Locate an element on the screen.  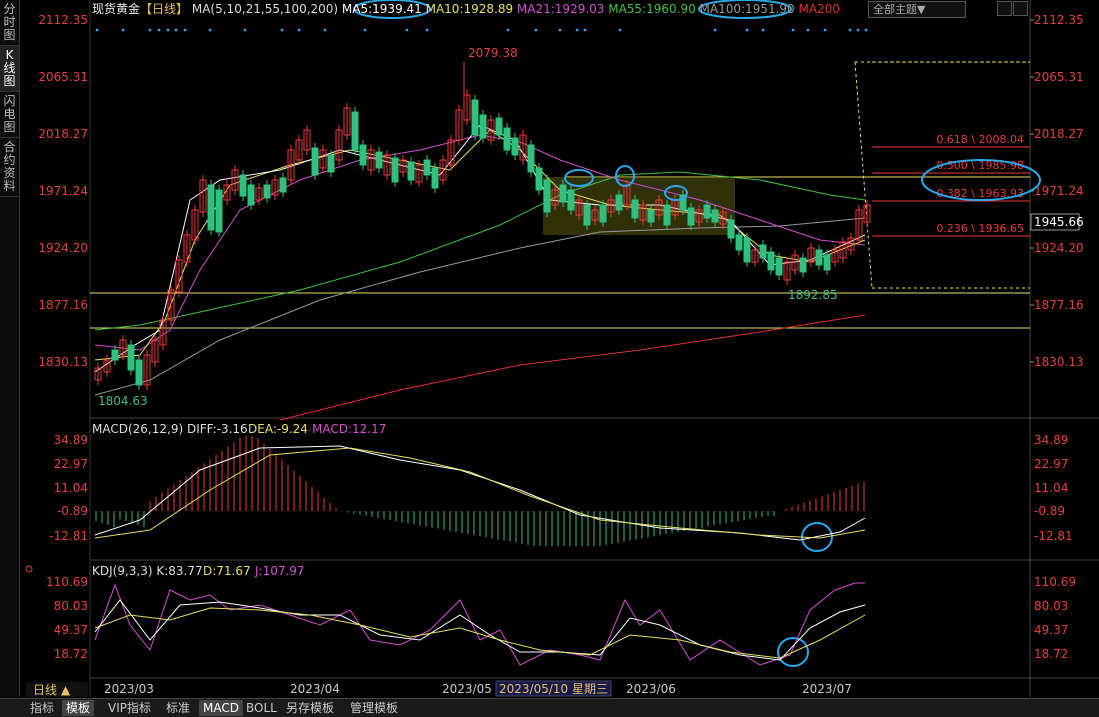
price-axis-label-left: 2018.27 is located at coordinates (63, 134).